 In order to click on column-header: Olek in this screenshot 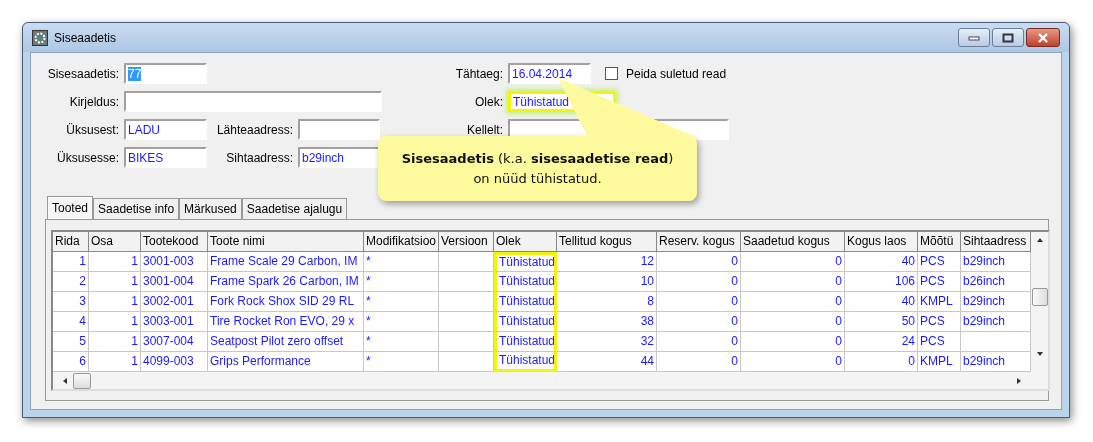, I will do `click(525, 242)`.